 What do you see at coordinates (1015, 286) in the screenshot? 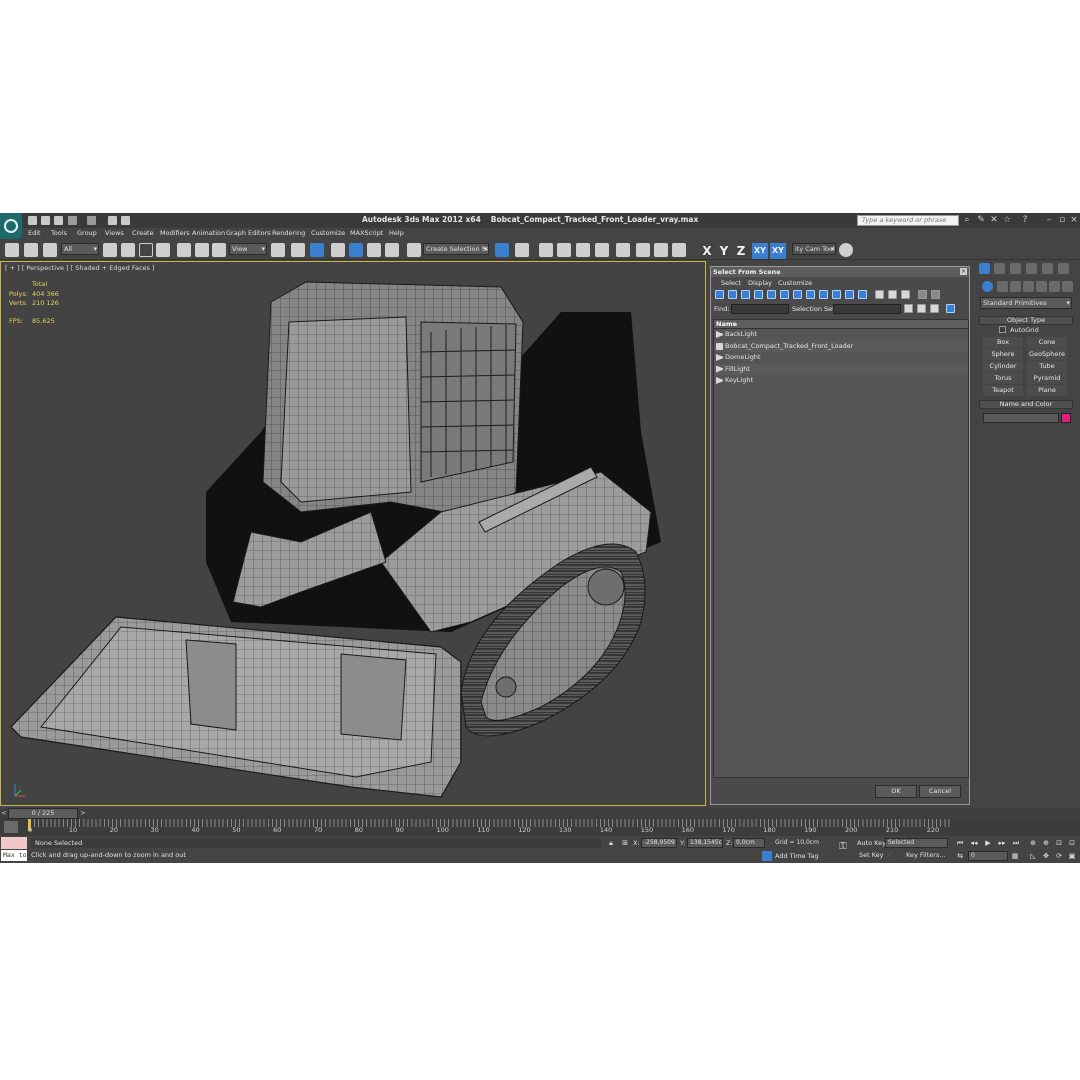
I see `lights-category-icon` at bounding box center [1015, 286].